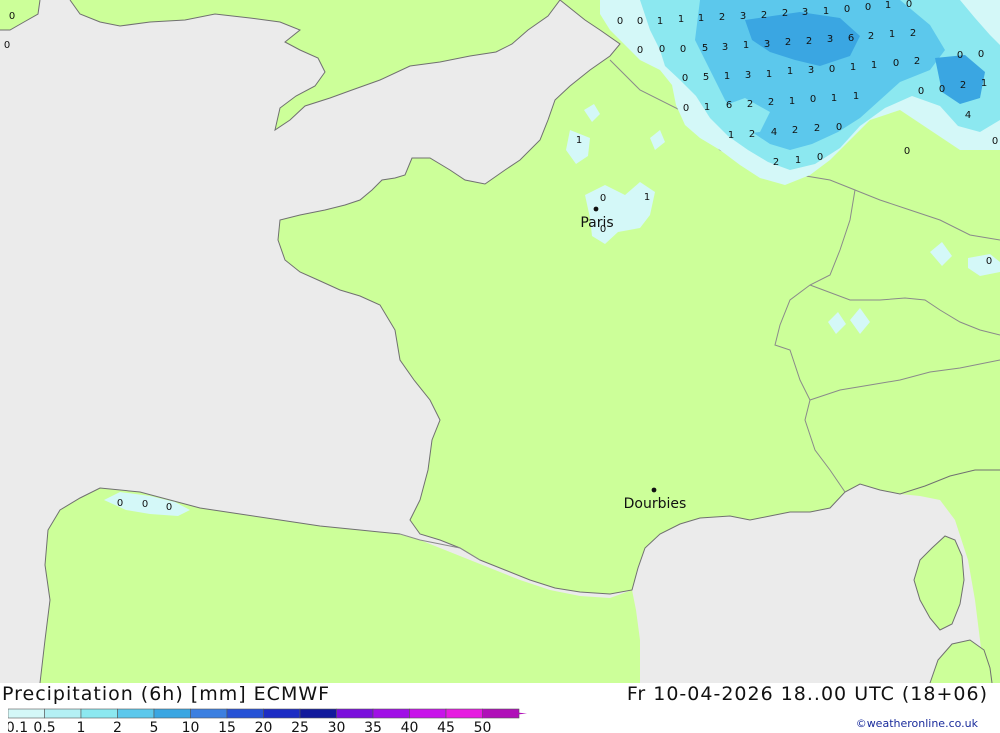  I want to click on dourbies-marker, so click(654, 490).